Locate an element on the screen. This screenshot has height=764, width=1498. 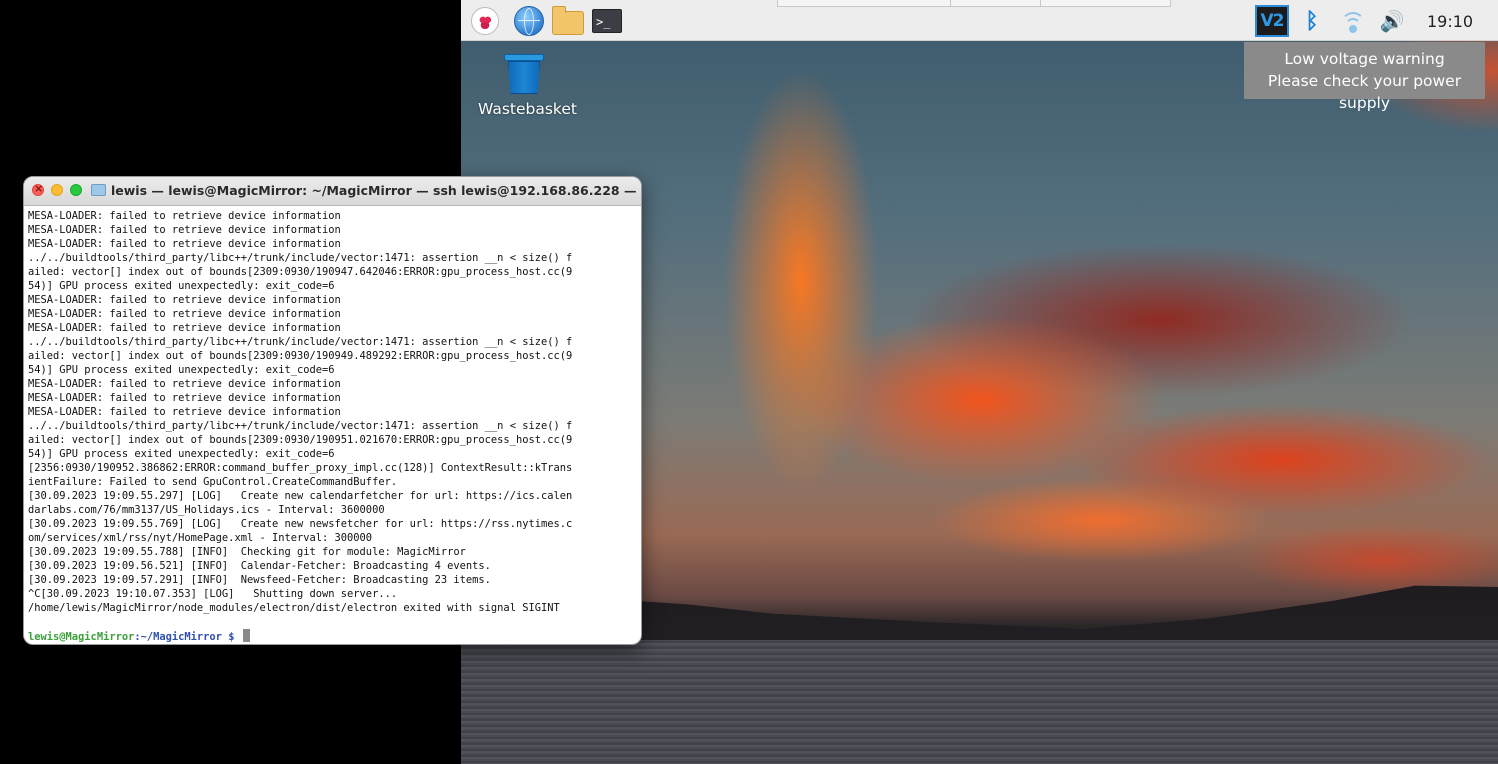
wifi-icon is located at coordinates (1353, 21).